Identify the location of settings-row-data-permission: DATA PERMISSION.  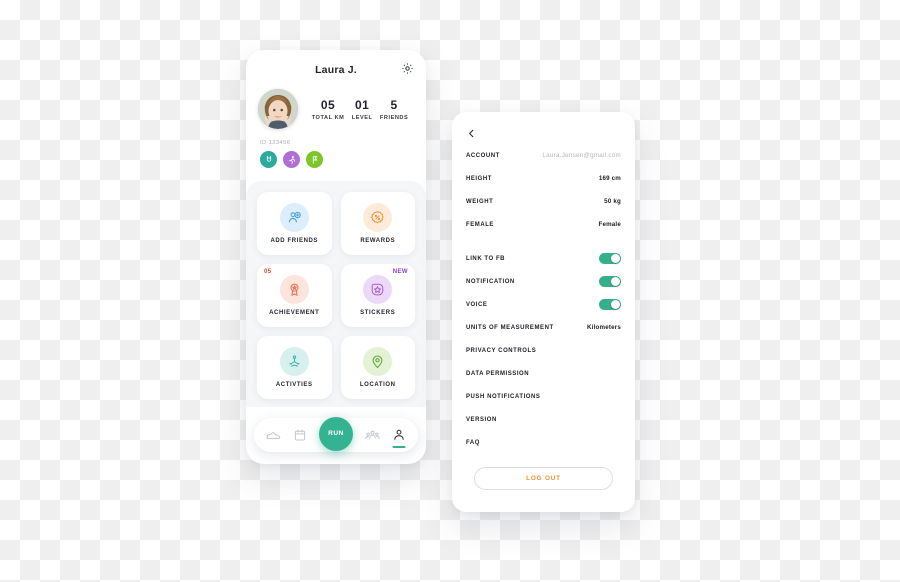
(543, 373).